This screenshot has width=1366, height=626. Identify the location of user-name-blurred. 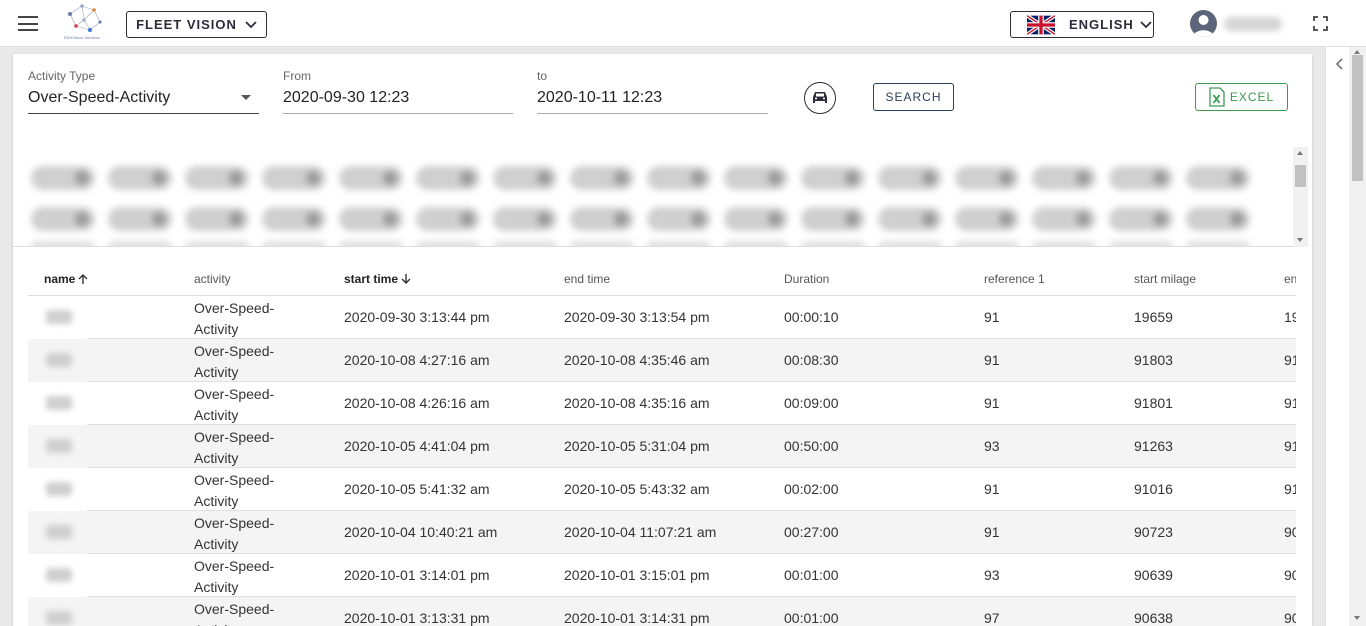
(1253, 24).